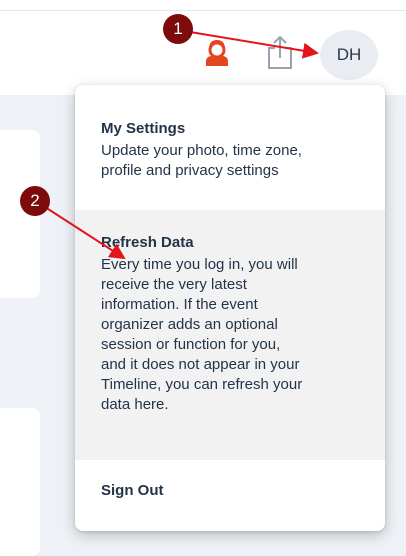  Describe the element at coordinates (217, 55) in the screenshot. I see `presenter-icon` at that location.